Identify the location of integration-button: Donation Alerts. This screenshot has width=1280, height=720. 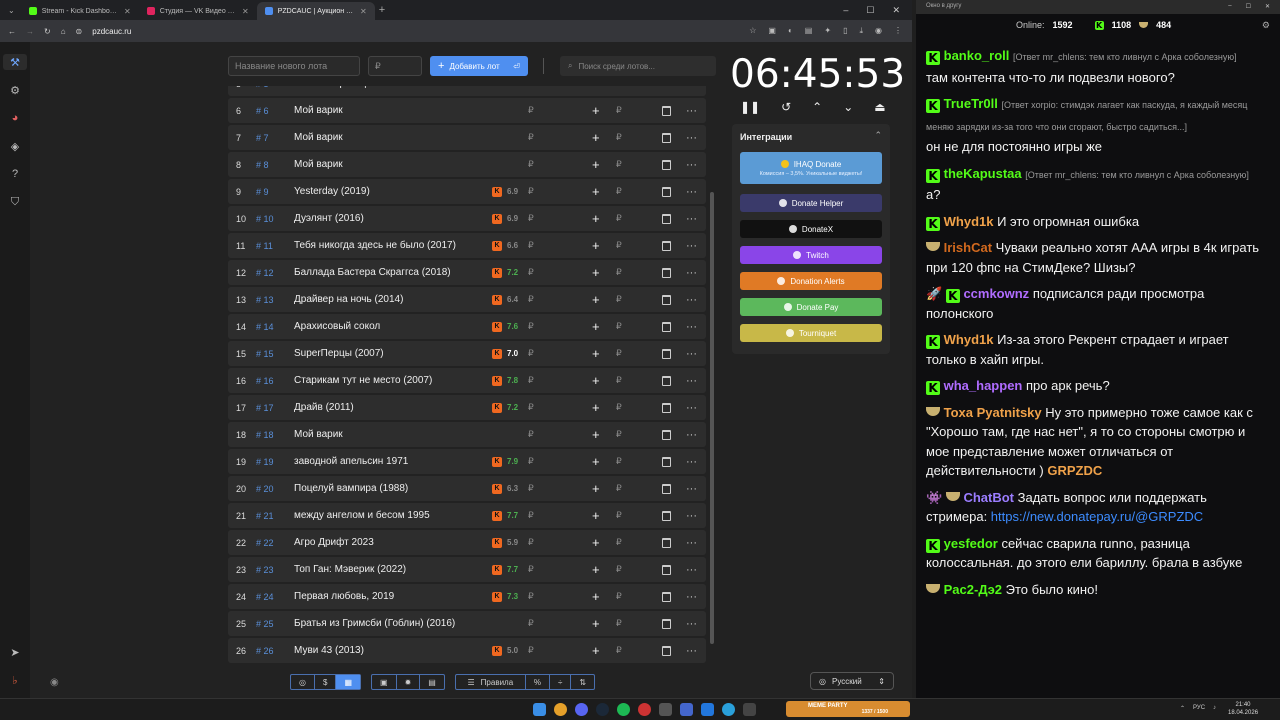
(811, 281).